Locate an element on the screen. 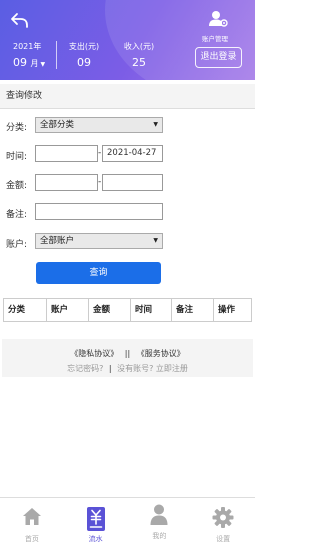 Image resolution: width=320 pixels, height=550 pixels. bill-icon is located at coordinates (95, 519).